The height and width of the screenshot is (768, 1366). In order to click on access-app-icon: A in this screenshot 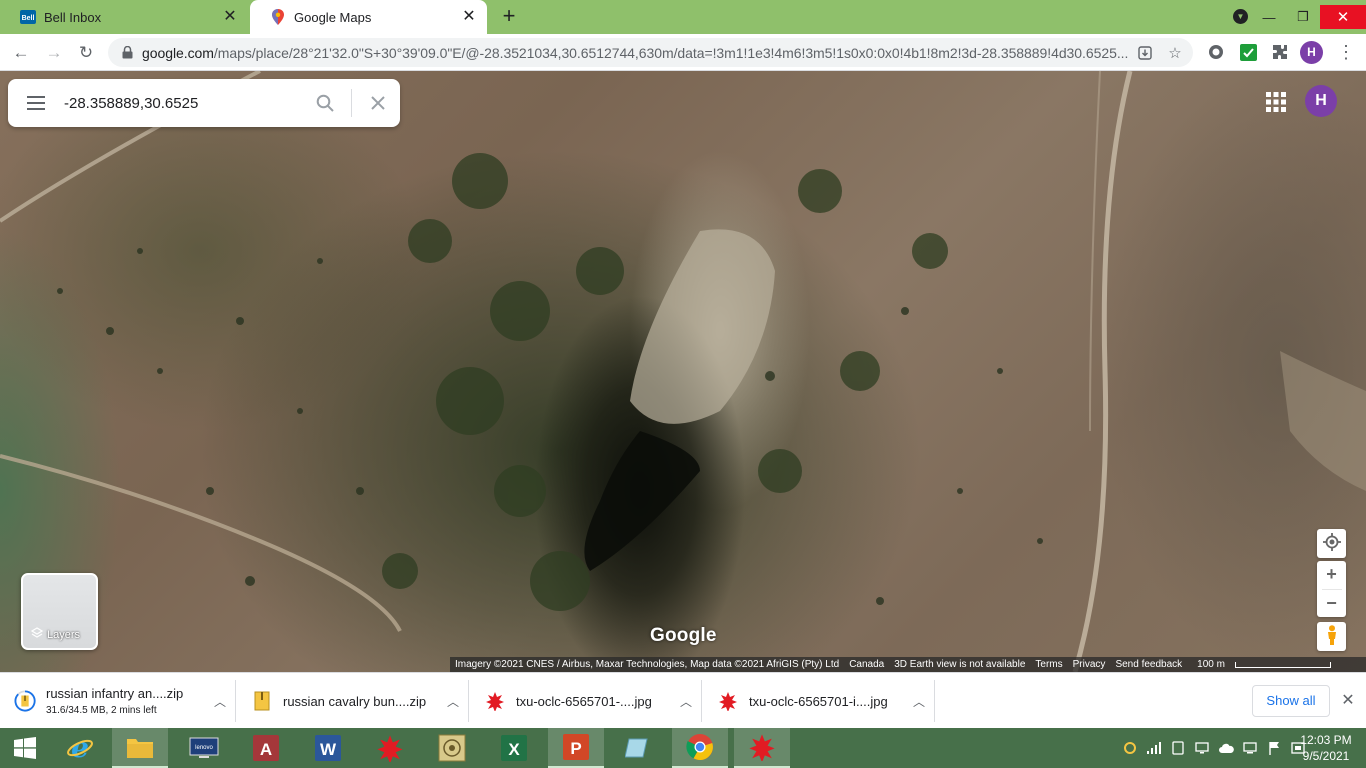, I will do `click(266, 748)`.